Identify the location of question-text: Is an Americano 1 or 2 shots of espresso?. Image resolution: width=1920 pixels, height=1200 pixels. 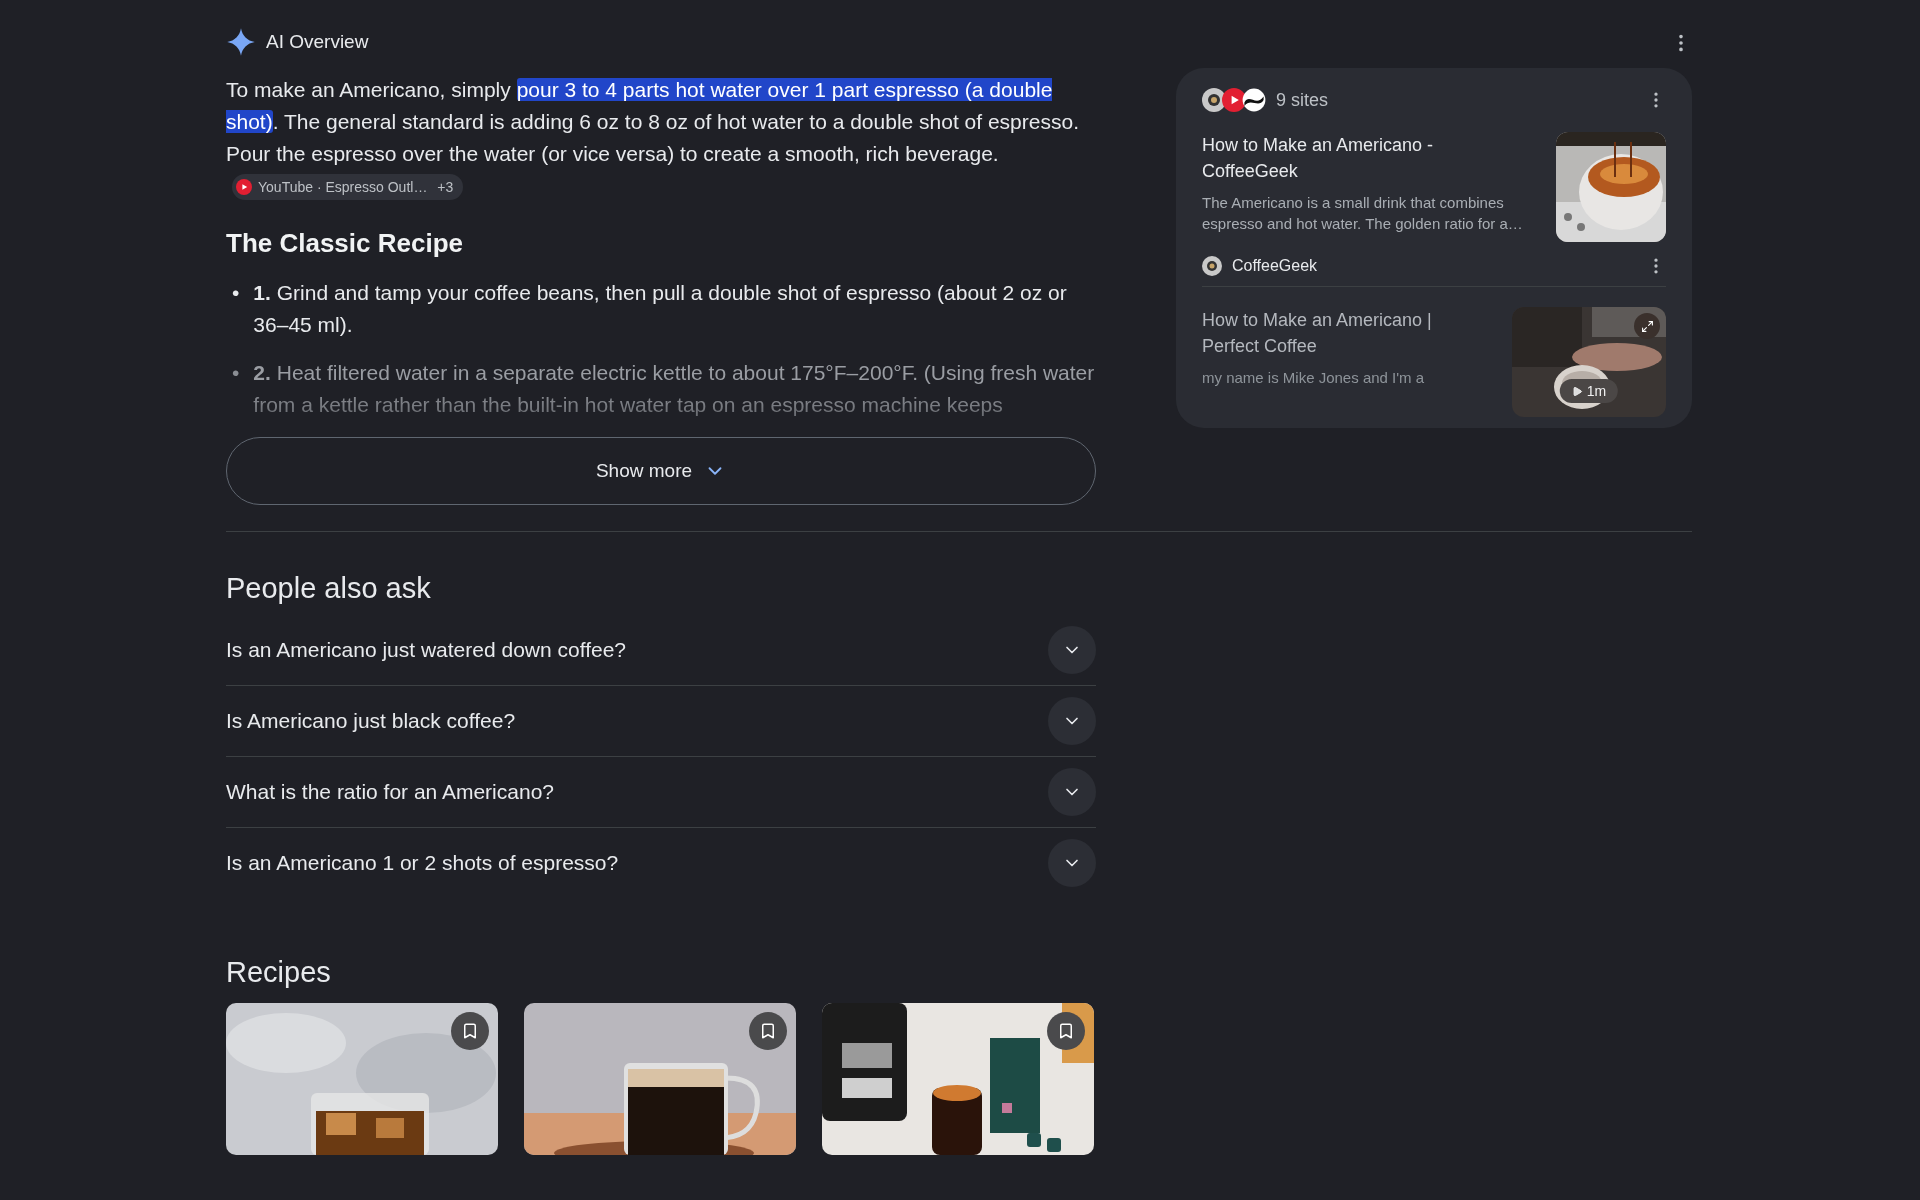
(422, 863).